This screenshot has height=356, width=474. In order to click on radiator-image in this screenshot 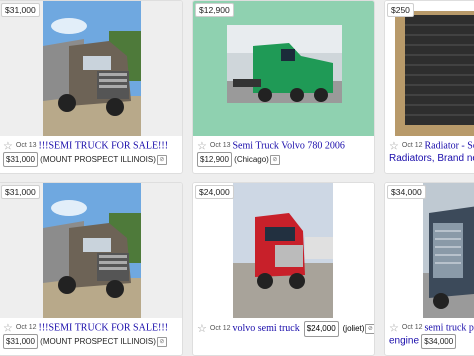, I will do `click(429, 68)`.